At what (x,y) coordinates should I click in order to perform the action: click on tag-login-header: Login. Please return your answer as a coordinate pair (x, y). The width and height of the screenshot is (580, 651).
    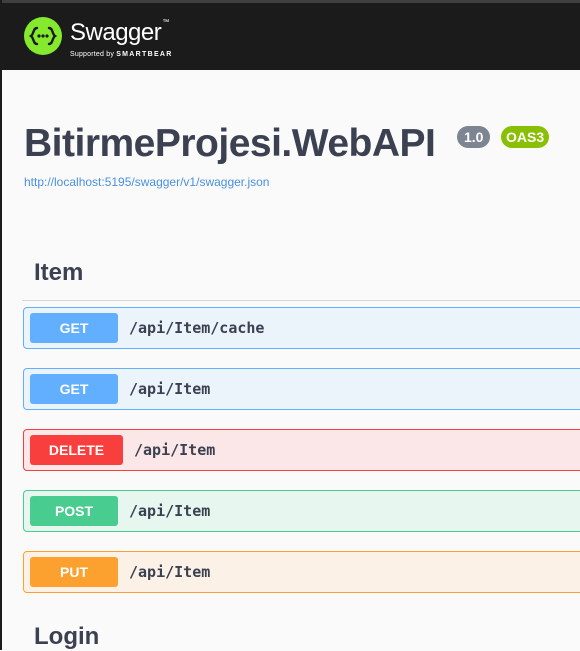
    Looking at the image, I should click on (66, 637).